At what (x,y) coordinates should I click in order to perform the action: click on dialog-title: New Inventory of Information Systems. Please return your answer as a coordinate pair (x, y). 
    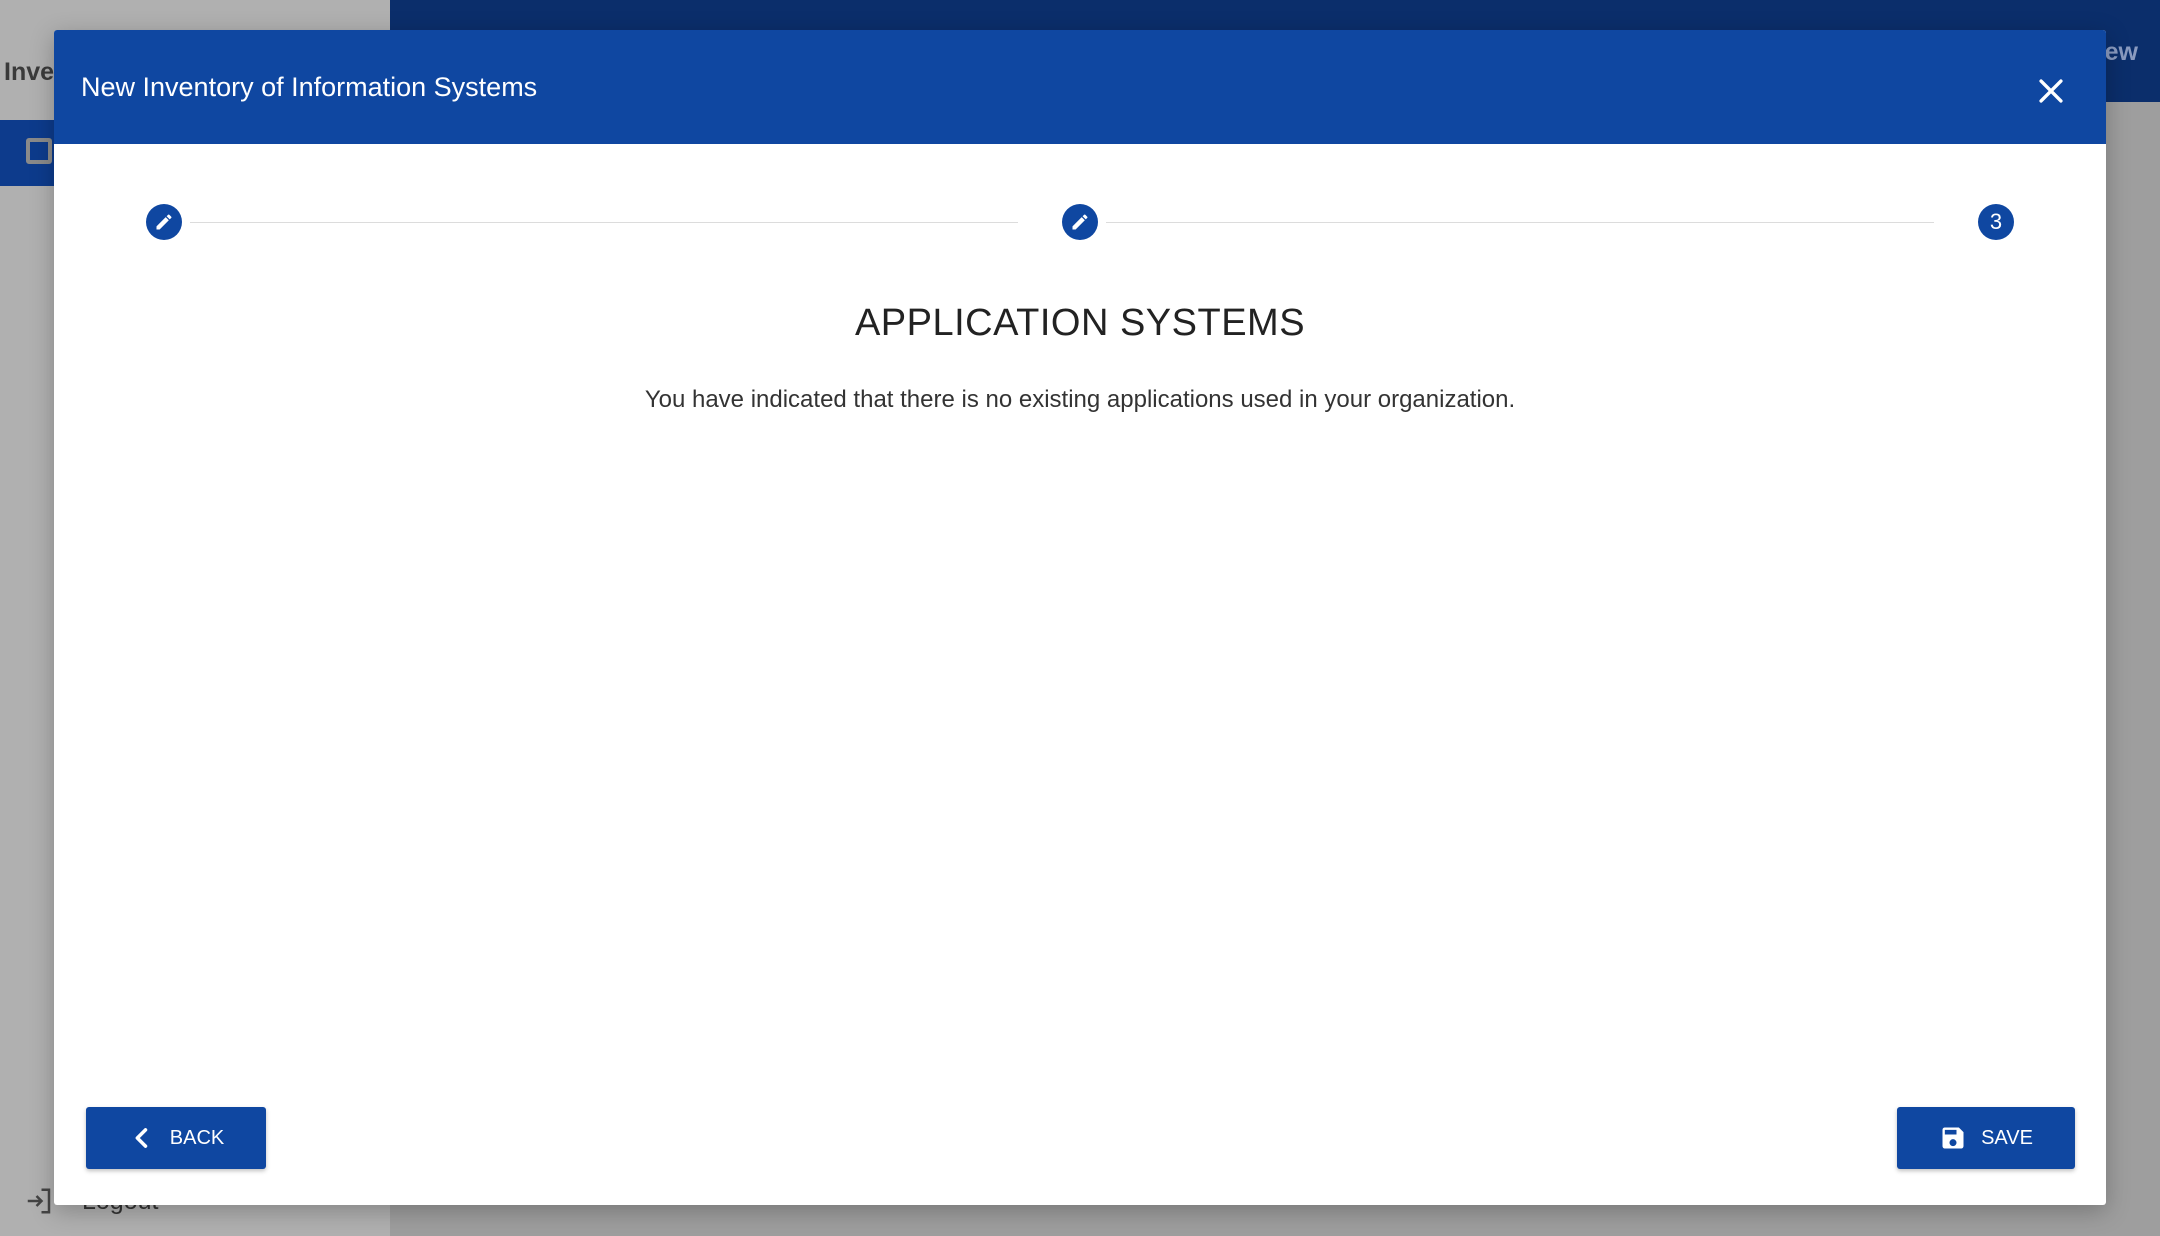
    Looking at the image, I should click on (309, 87).